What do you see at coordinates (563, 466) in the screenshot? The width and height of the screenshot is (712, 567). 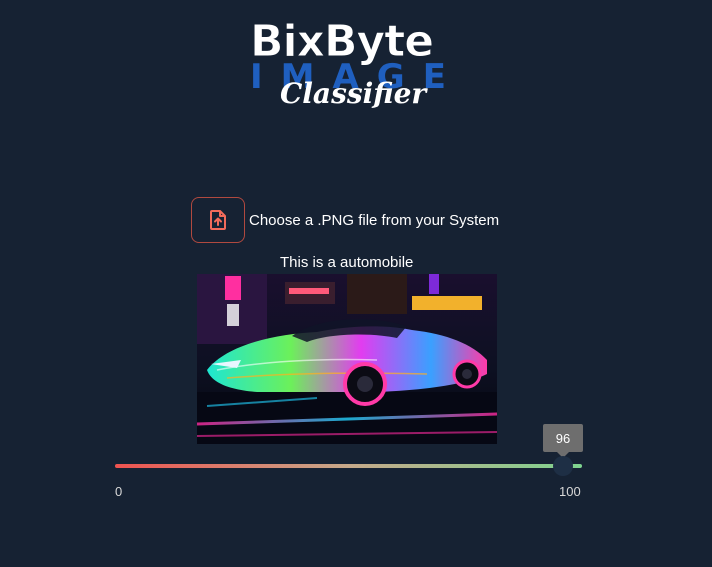 I see `confidence-slider-thumb` at bounding box center [563, 466].